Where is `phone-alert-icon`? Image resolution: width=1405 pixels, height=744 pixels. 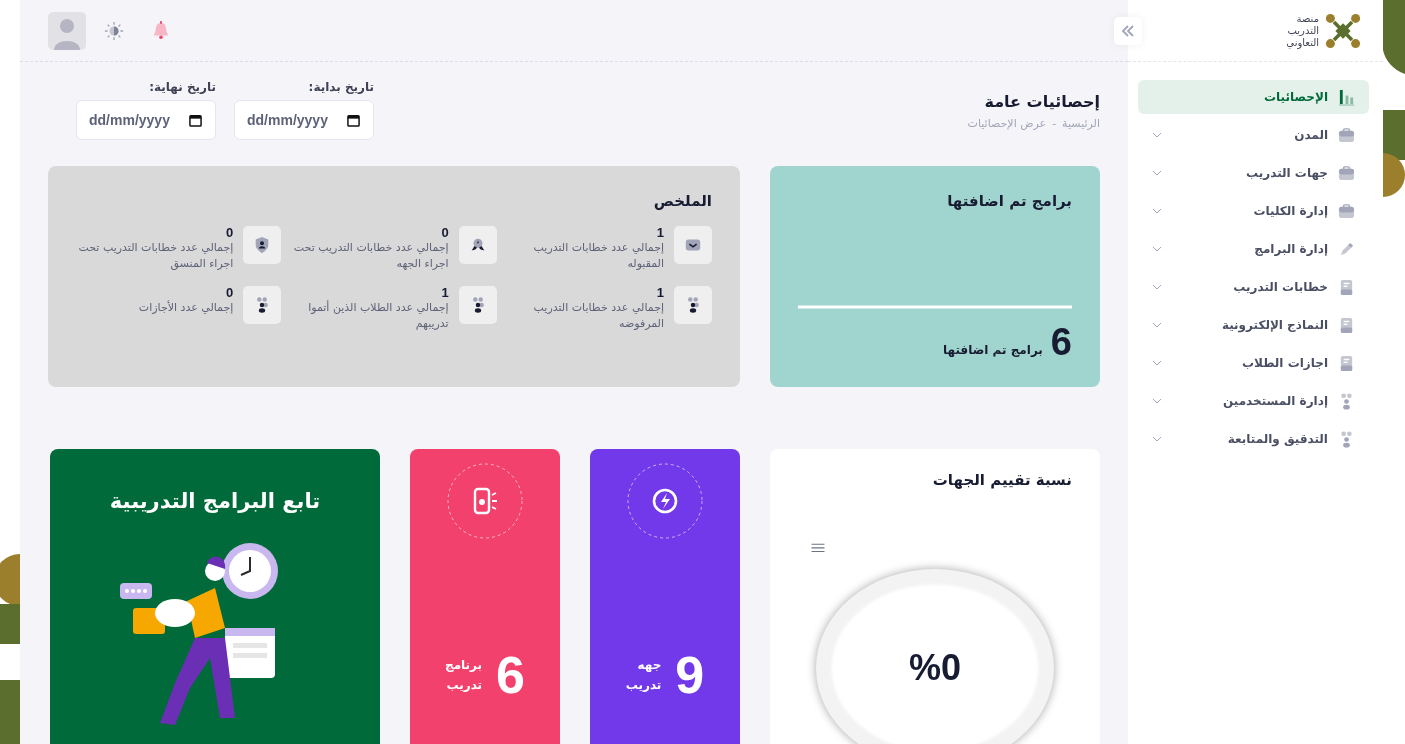
phone-alert-icon is located at coordinates (485, 501).